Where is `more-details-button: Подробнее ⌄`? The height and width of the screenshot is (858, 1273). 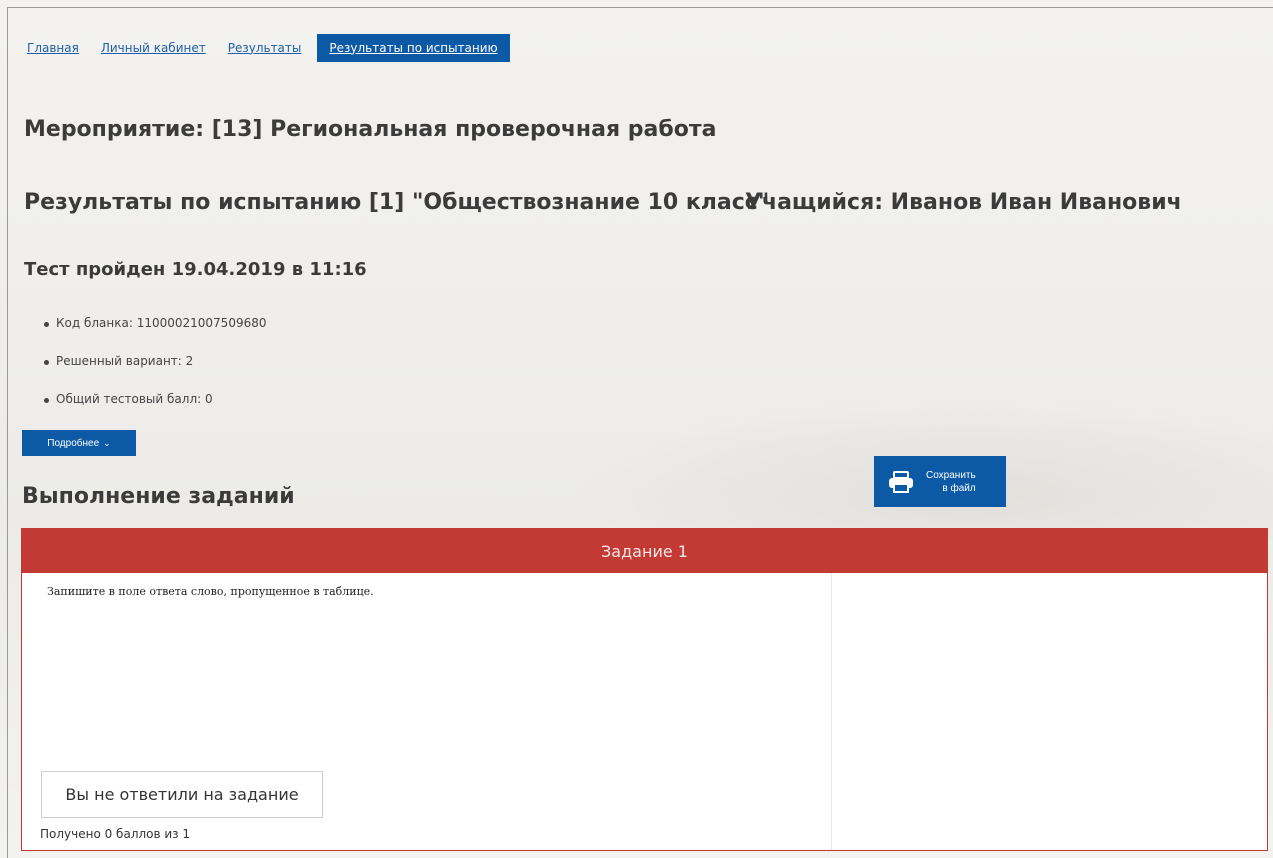
more-details-button: Подробнее ⌄ is located at coordinates (79, 443).